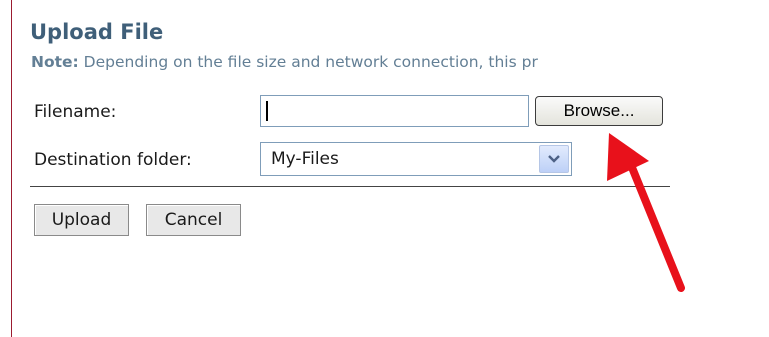 Image resolution: width=769 pixels, height=337 pixels. What do you see at coordinates (81, 220) in the screenshot?
I see `upload-button: Upload` at bounding box center [81, 220].